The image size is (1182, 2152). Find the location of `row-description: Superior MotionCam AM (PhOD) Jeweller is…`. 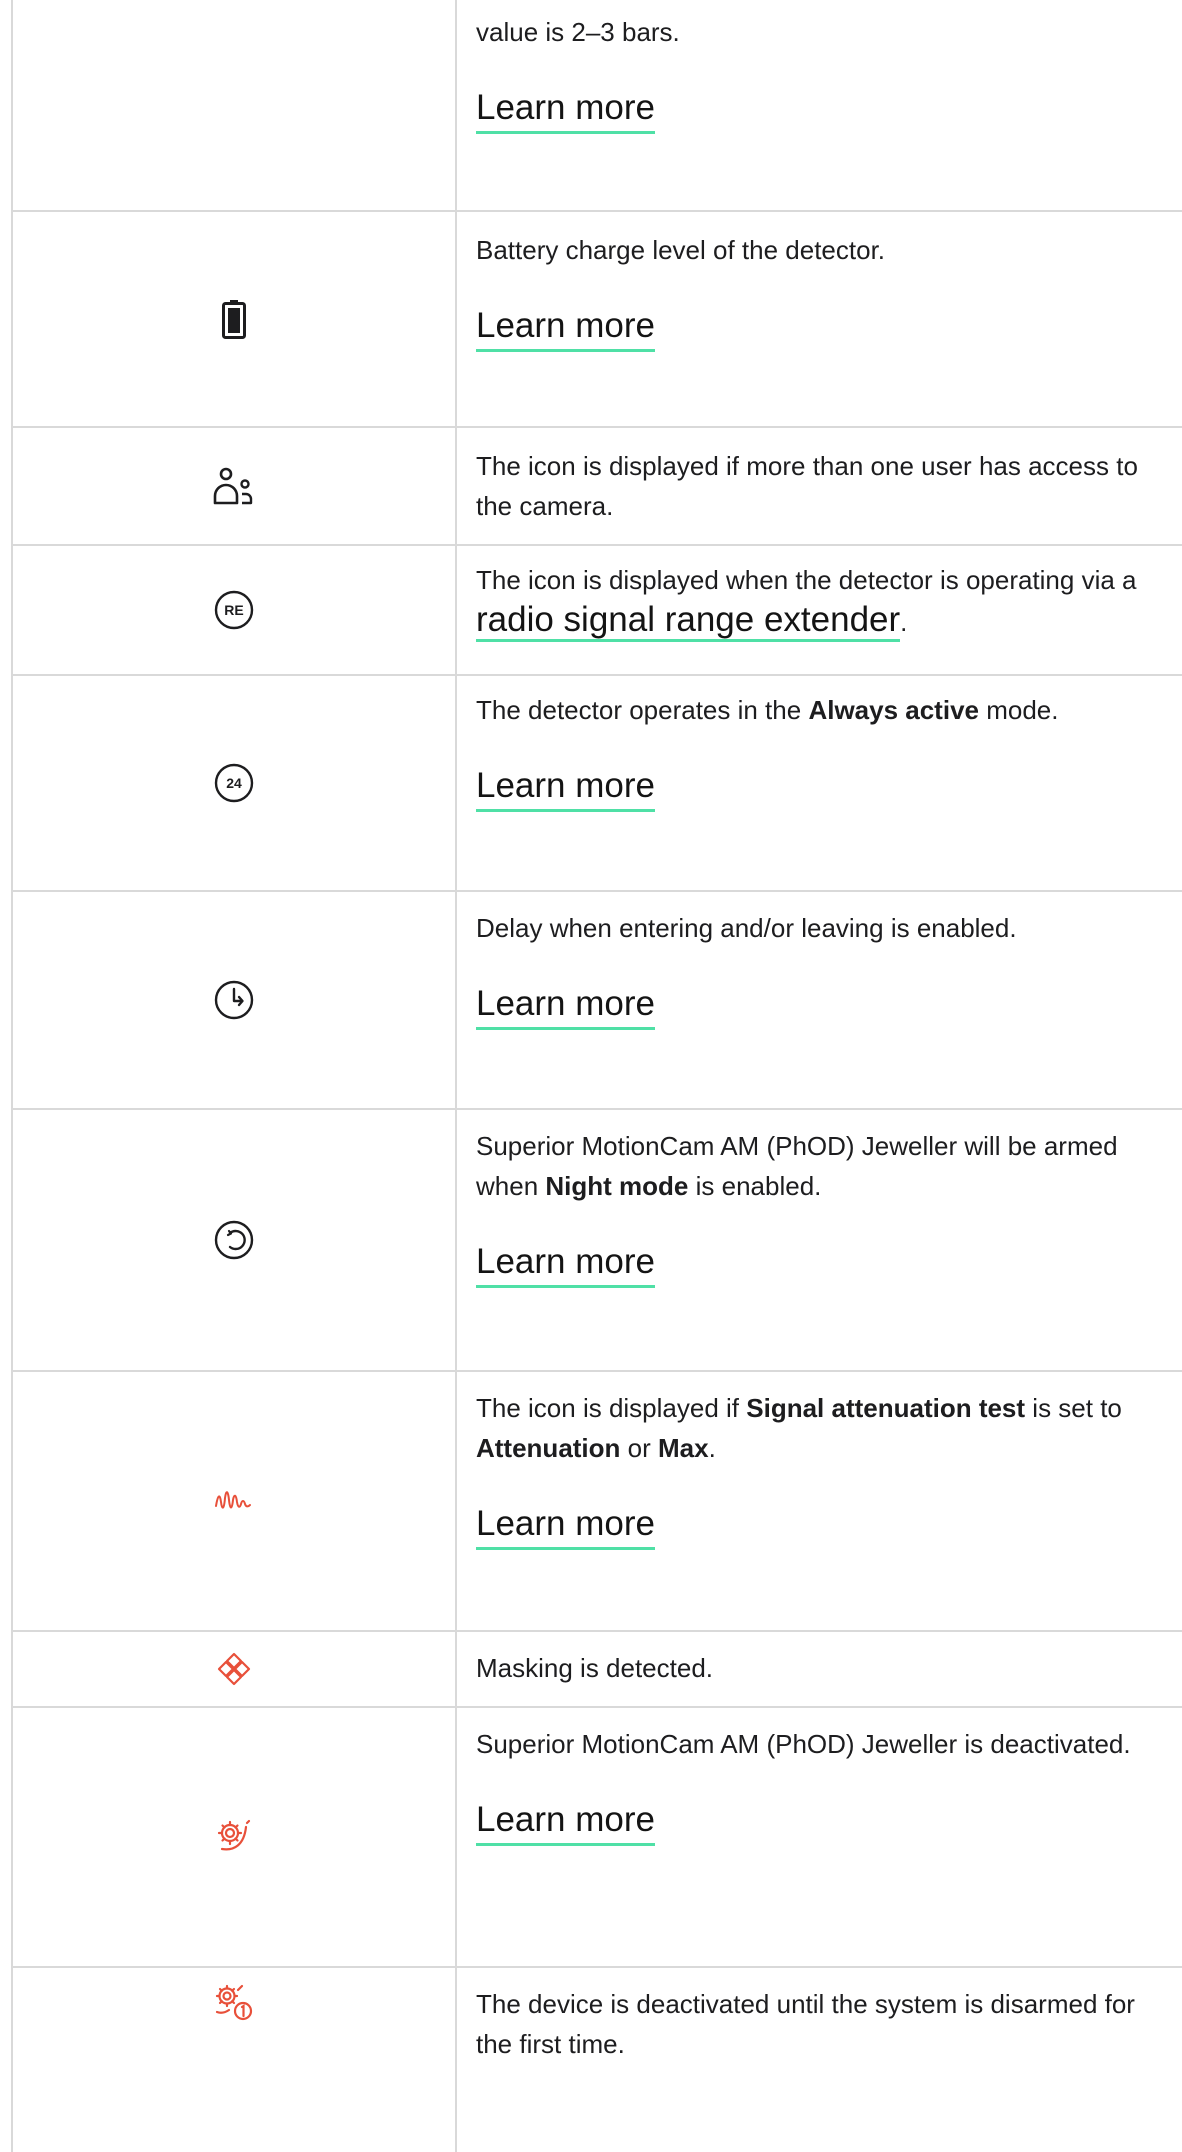

row-description: Superior MotionCam AM (PhOD) Jeweller is… is located at coordinates (803, 1744).